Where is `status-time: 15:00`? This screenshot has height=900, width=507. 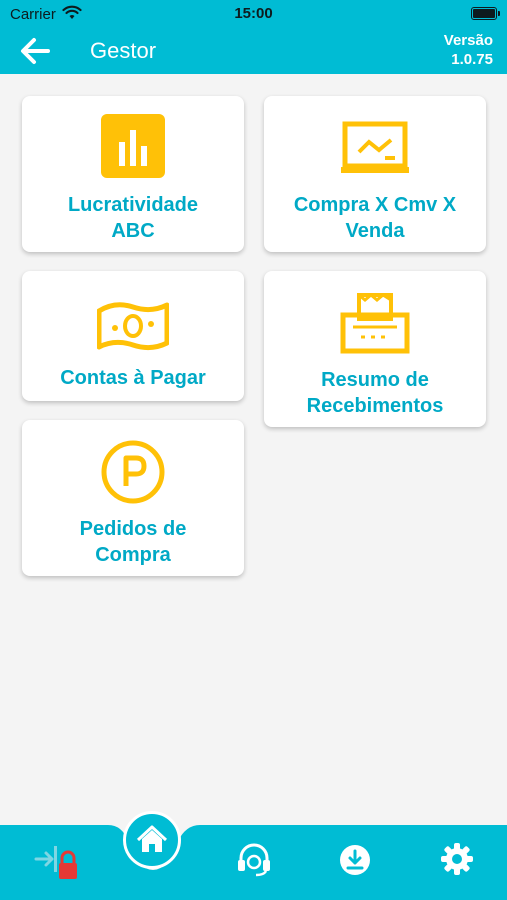 status-time: 15:00 is located at coordinates (253, 13).